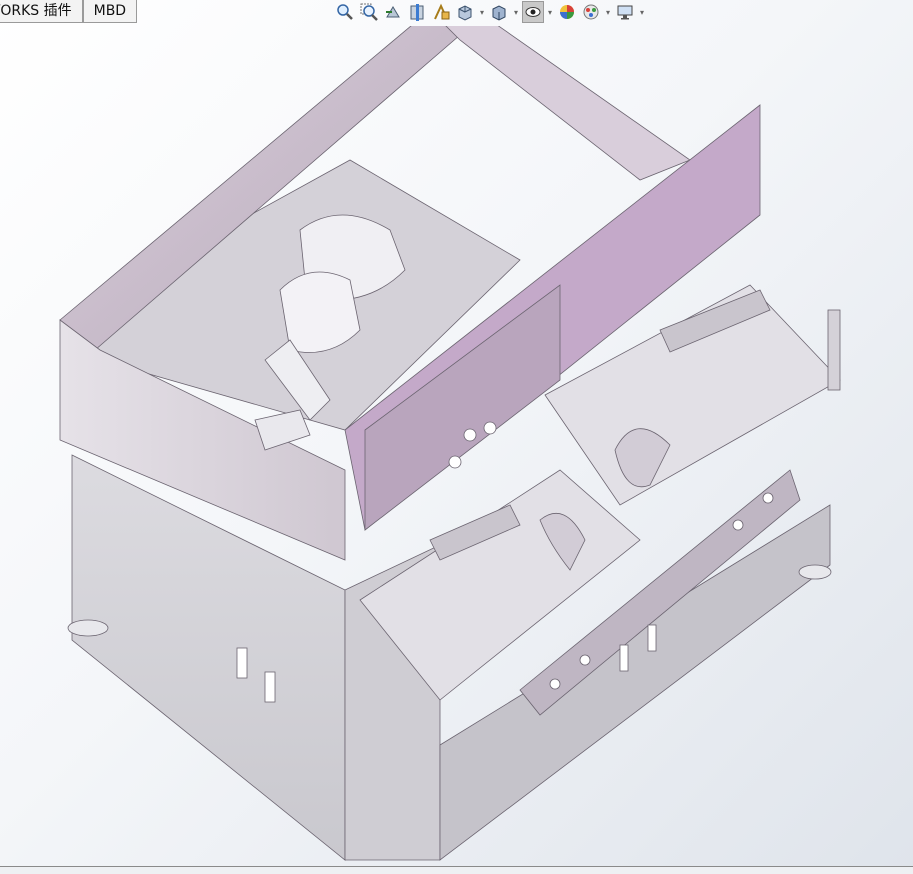 The height and width of the screenshot is (874, 913). I want to click on left-enclosure-right-wall, so click(568, 103).